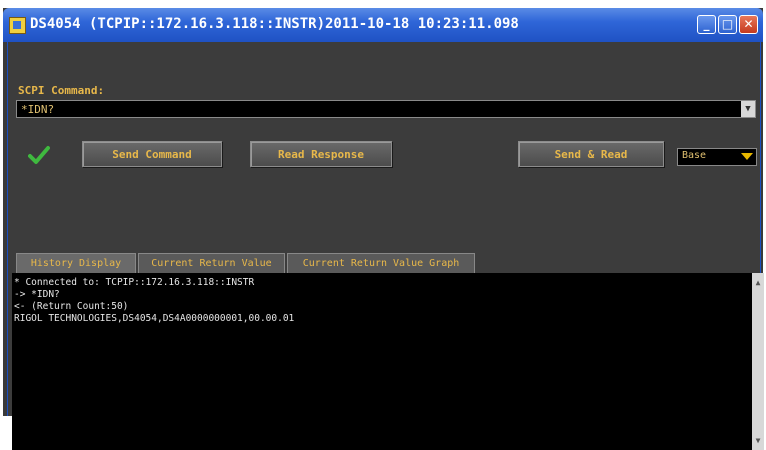 This screenshot has height=450, width=766. Describe the element at coordinates (758, 441) in the screenshot. I see `scroll-down-icon: ▼` at that location.